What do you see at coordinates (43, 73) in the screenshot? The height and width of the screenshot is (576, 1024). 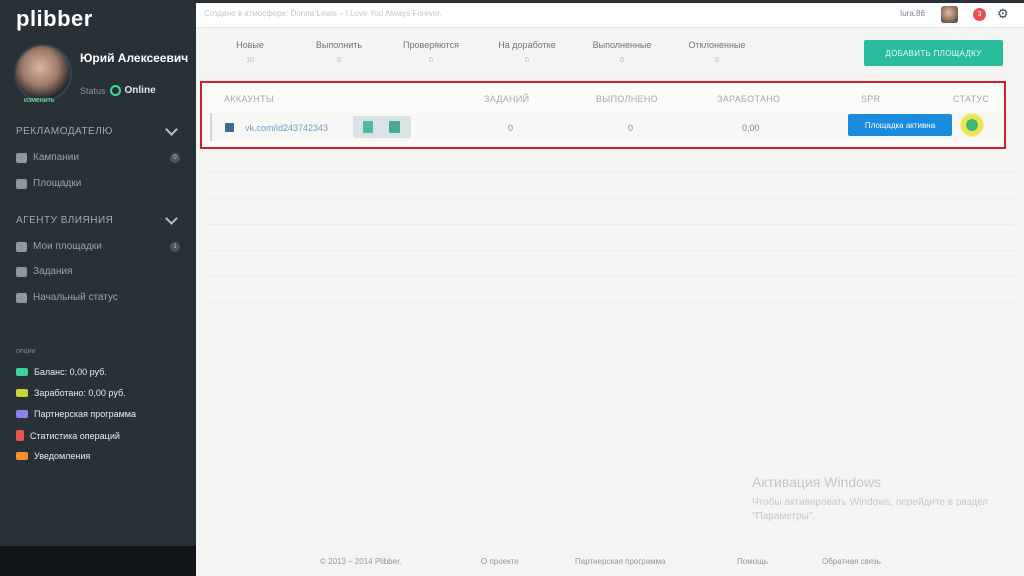 I see `avatar` at bounding box center [43, 73].